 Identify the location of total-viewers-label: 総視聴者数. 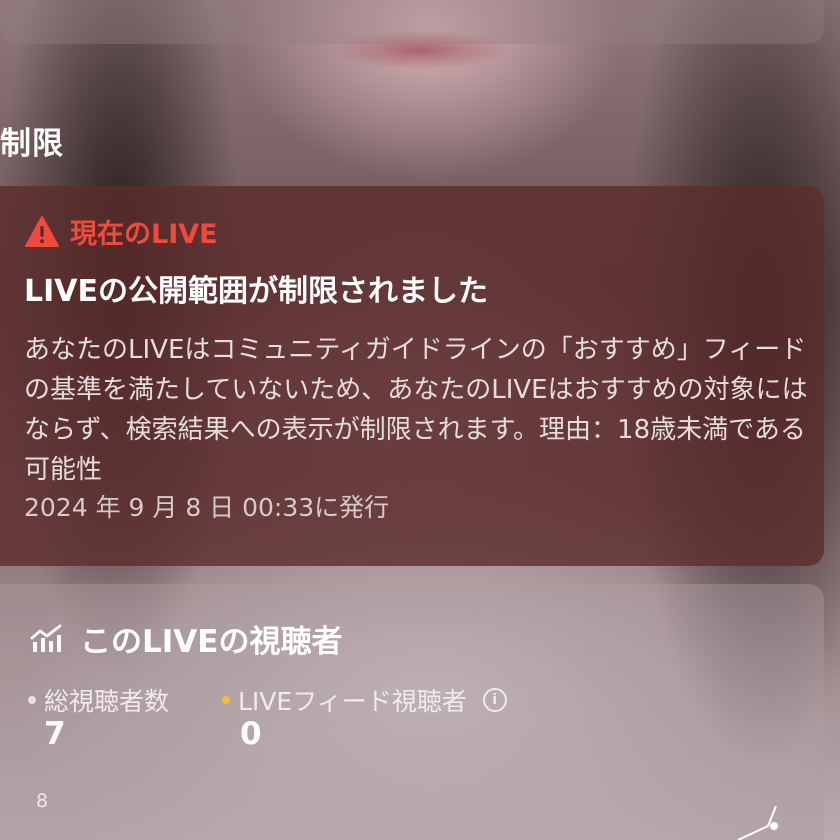
(107, 701).